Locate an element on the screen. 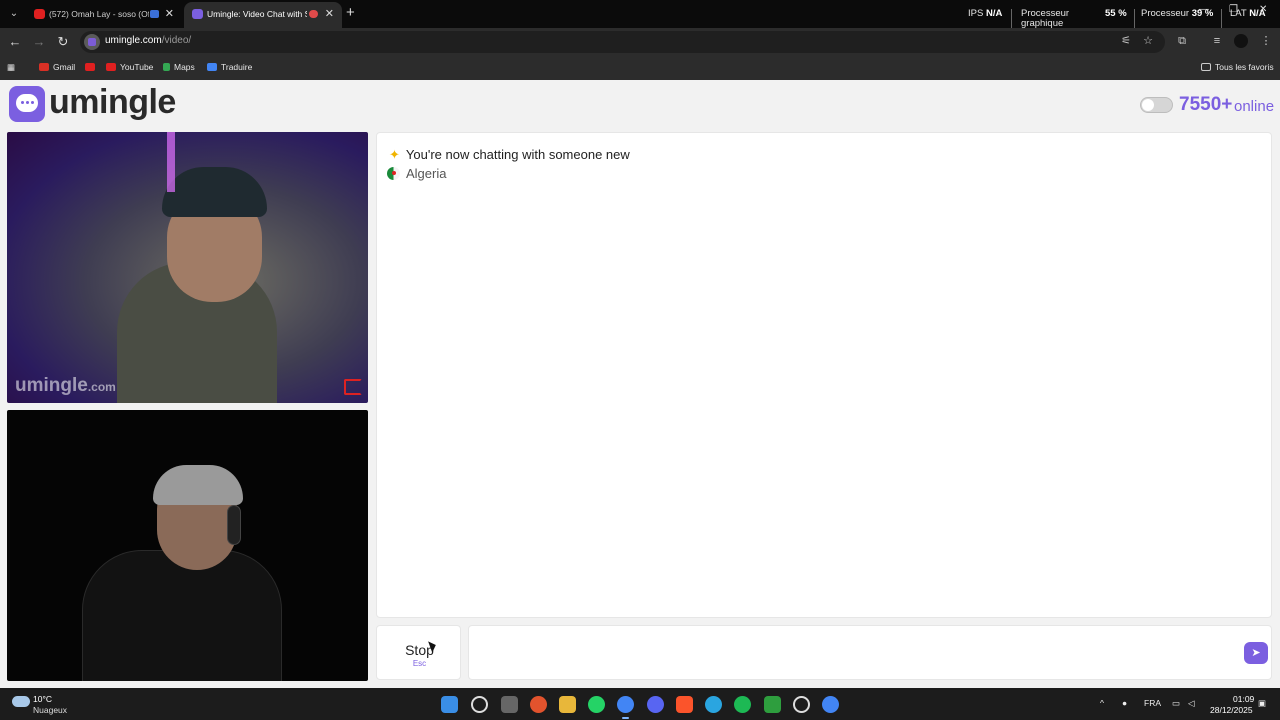  local-video is located at coordinates (187, 545).